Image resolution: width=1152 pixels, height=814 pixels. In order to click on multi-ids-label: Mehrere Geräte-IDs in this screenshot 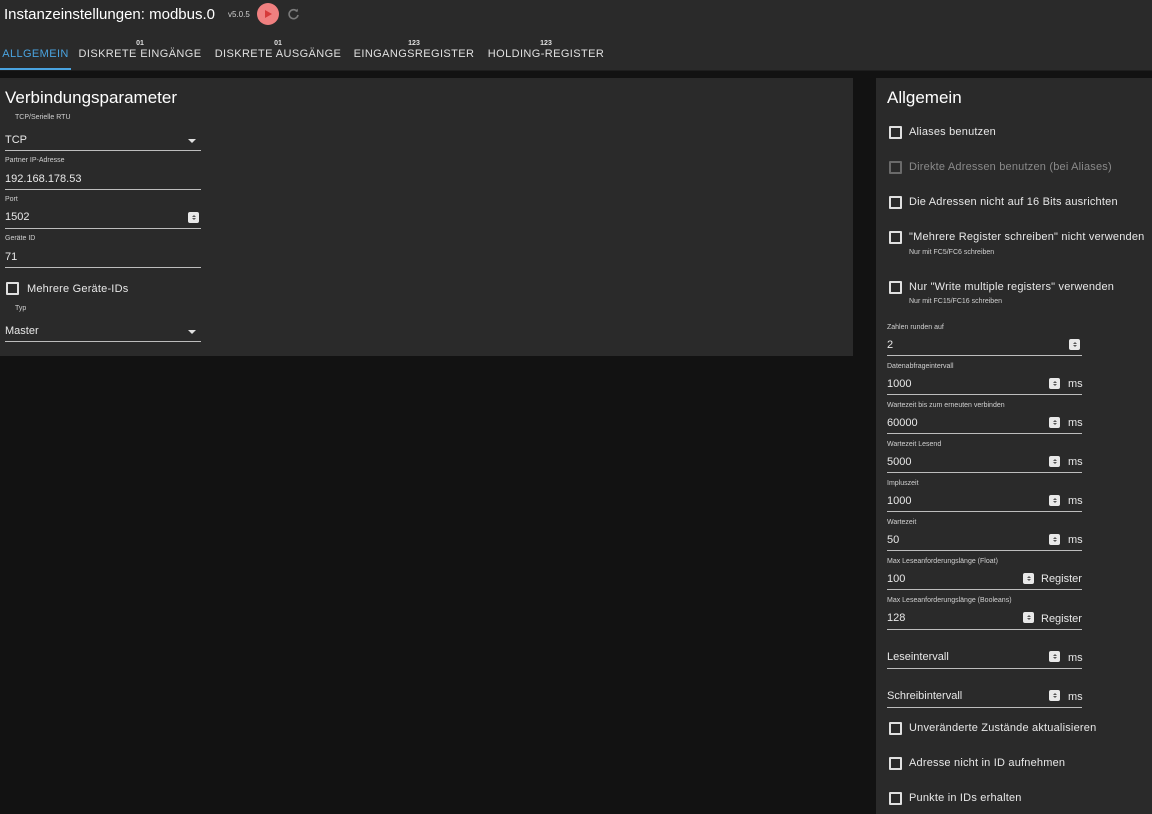, I will do `click(78, 289)`.